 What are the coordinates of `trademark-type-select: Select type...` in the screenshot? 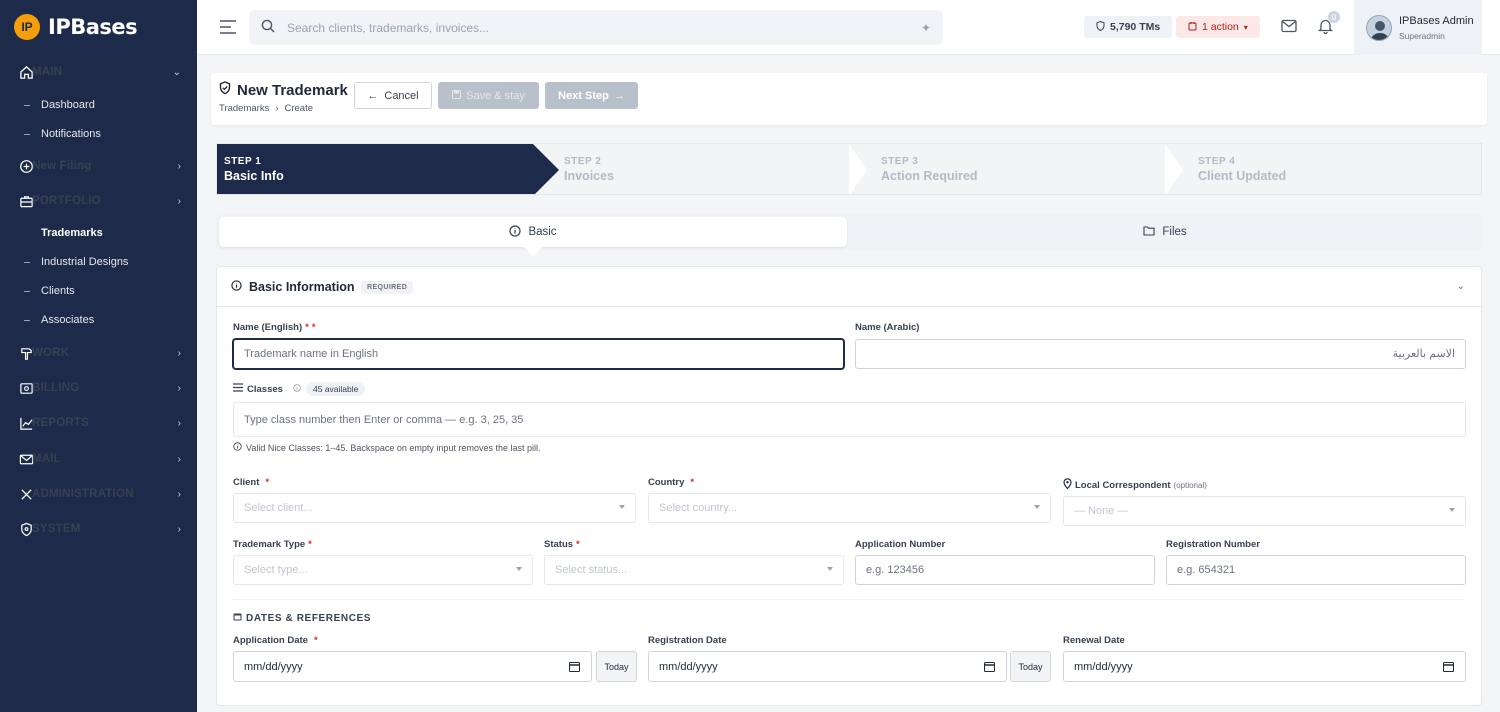 It's located at (383, 570).